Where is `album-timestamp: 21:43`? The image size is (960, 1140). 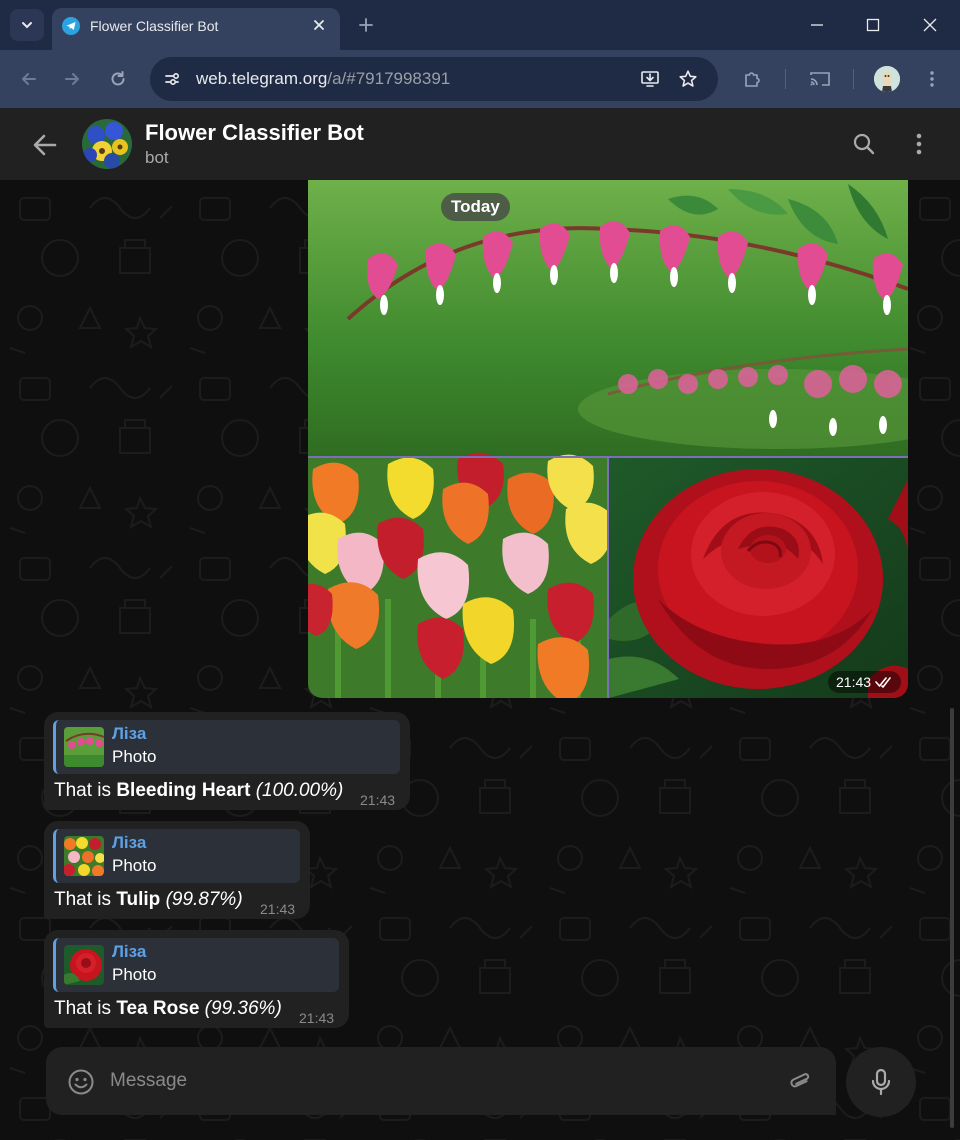
album-timestamp: 21:43 is located at coordinates (865, 682).